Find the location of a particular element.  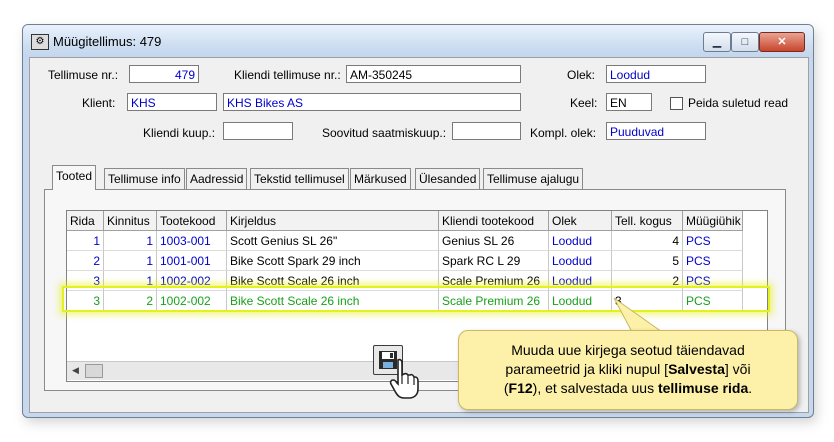

cell-tell-kogus: 5 is located at coordinates (647, 261).